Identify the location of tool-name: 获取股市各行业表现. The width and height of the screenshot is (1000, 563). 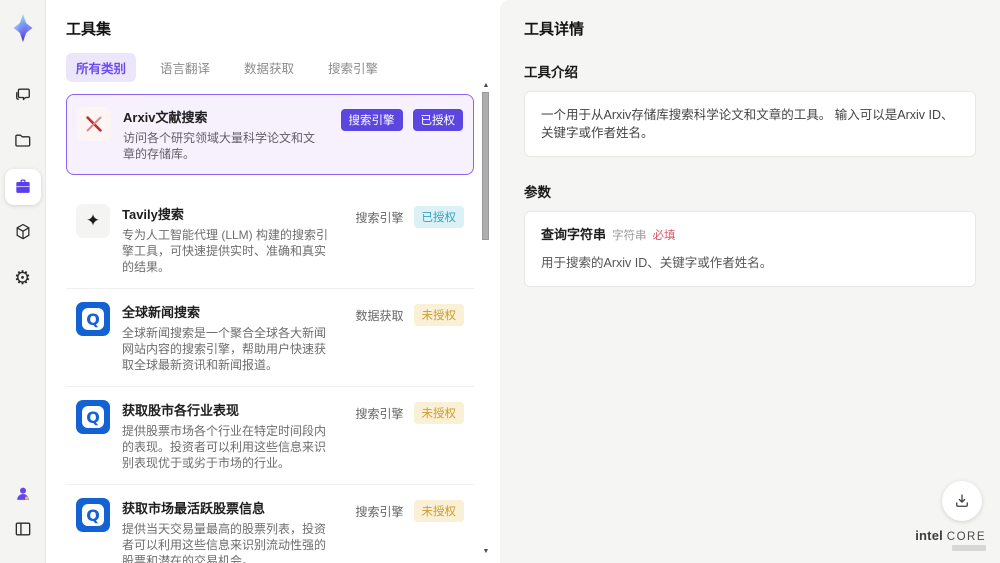
(181, 410).